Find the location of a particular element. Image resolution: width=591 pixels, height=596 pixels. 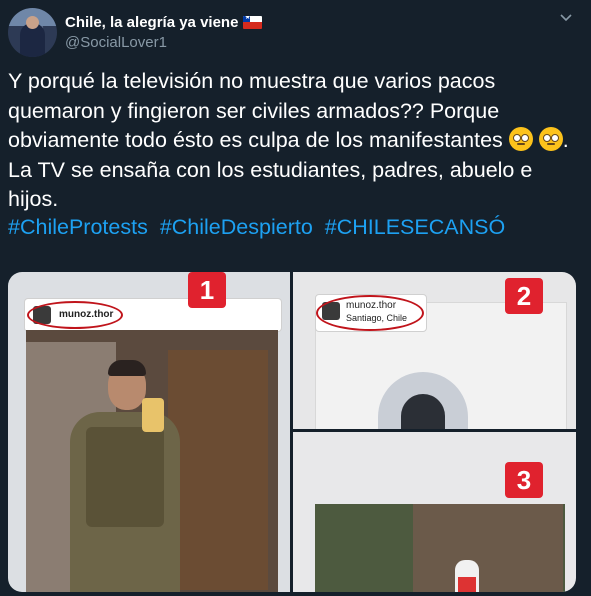

number-badge: 1 is located at coordinates (207, 290).